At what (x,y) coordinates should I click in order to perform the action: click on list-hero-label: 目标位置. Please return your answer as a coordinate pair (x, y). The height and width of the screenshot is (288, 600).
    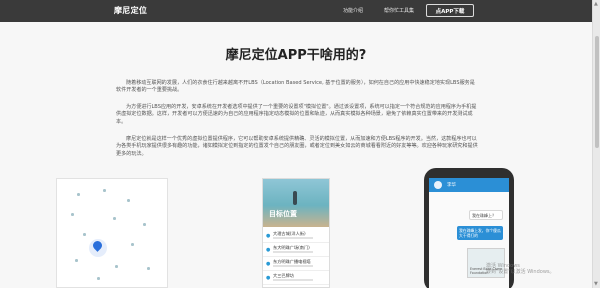
    Looking at the image, I should click on (283, 214).